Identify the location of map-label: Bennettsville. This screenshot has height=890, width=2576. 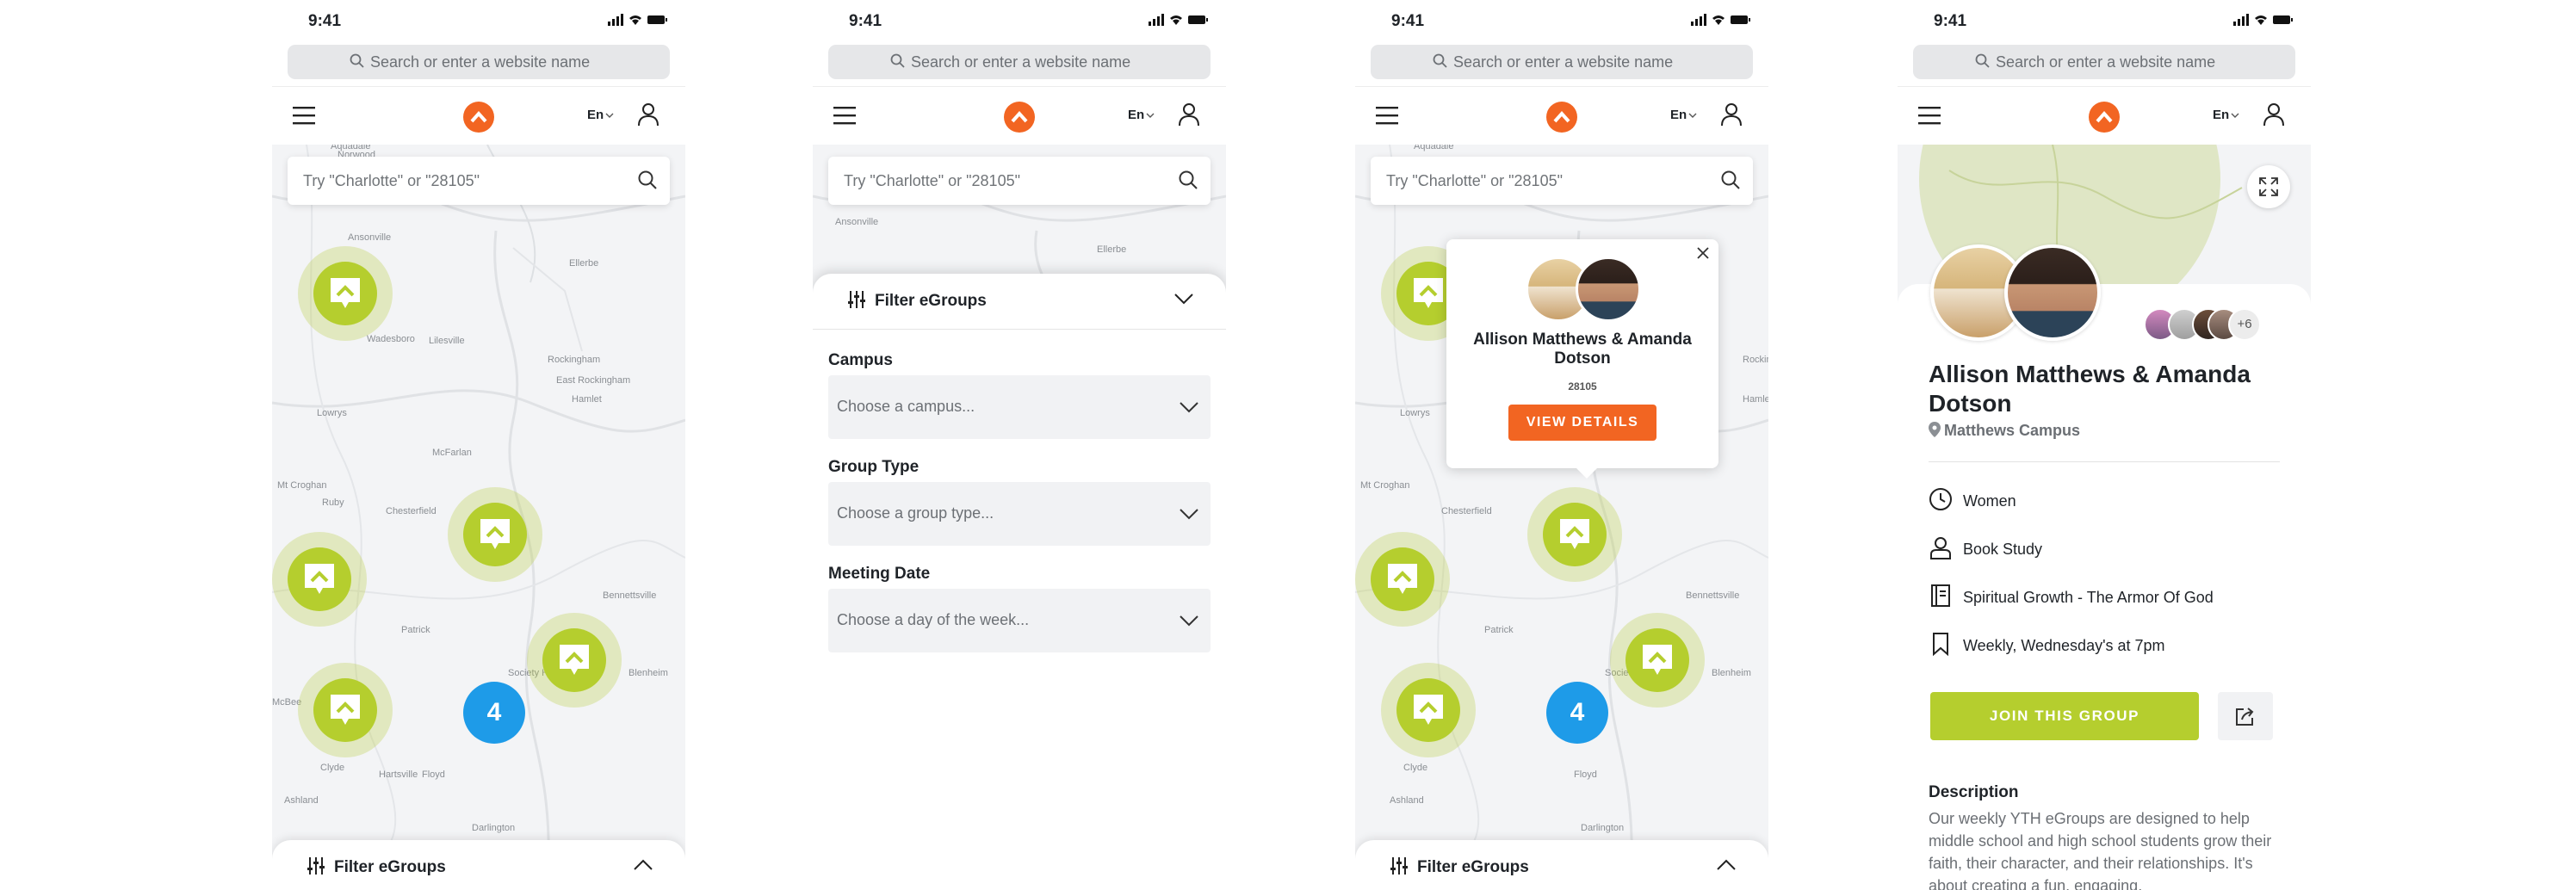
(1713, 595).